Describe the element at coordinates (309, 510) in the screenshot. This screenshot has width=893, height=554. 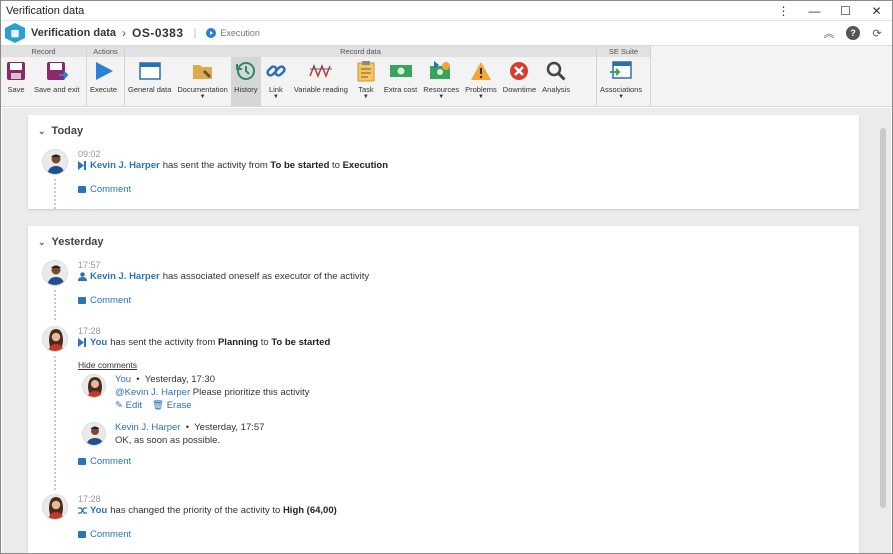
I see `priority-value: High (64,00)` at that location.